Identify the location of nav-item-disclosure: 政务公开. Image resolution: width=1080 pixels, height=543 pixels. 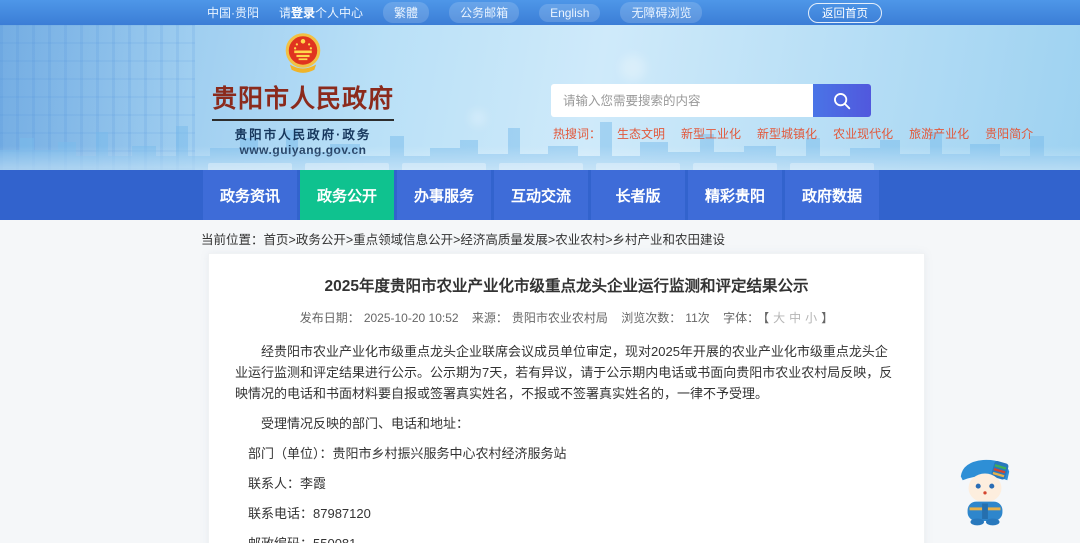
(347, 191).